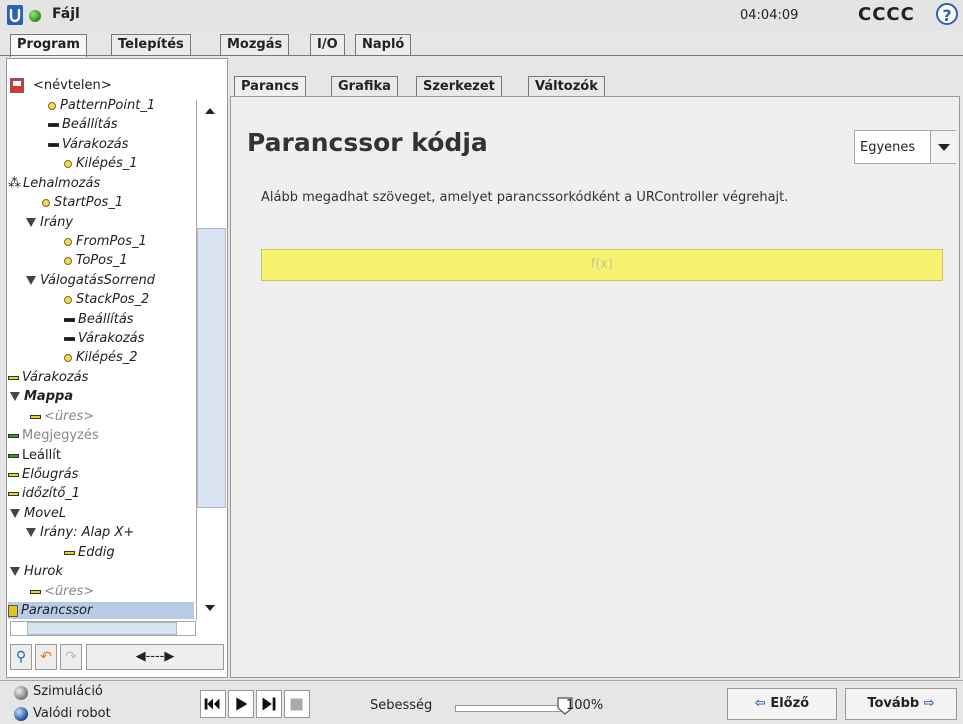 The width and height of the screenshot is (963, 724). I want to click on tree-node-label: Parancssor, so click(57, 610).